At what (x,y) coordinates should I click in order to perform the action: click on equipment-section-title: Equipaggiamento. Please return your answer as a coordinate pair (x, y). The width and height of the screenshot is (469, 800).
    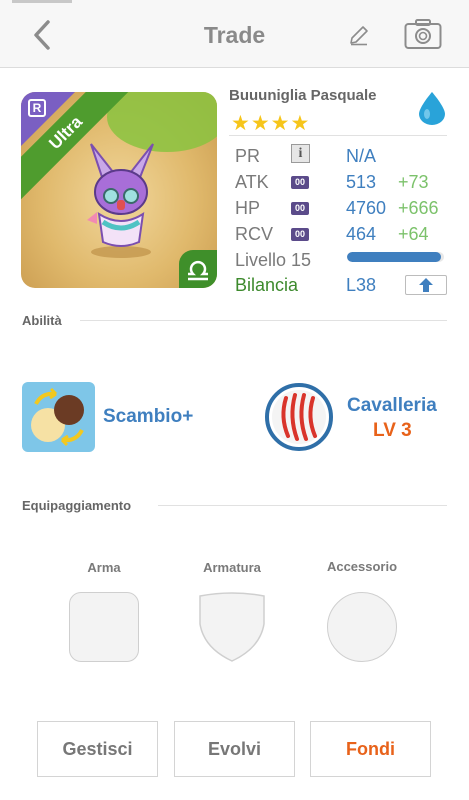
    Looking at the image, I should click on (77, 505).